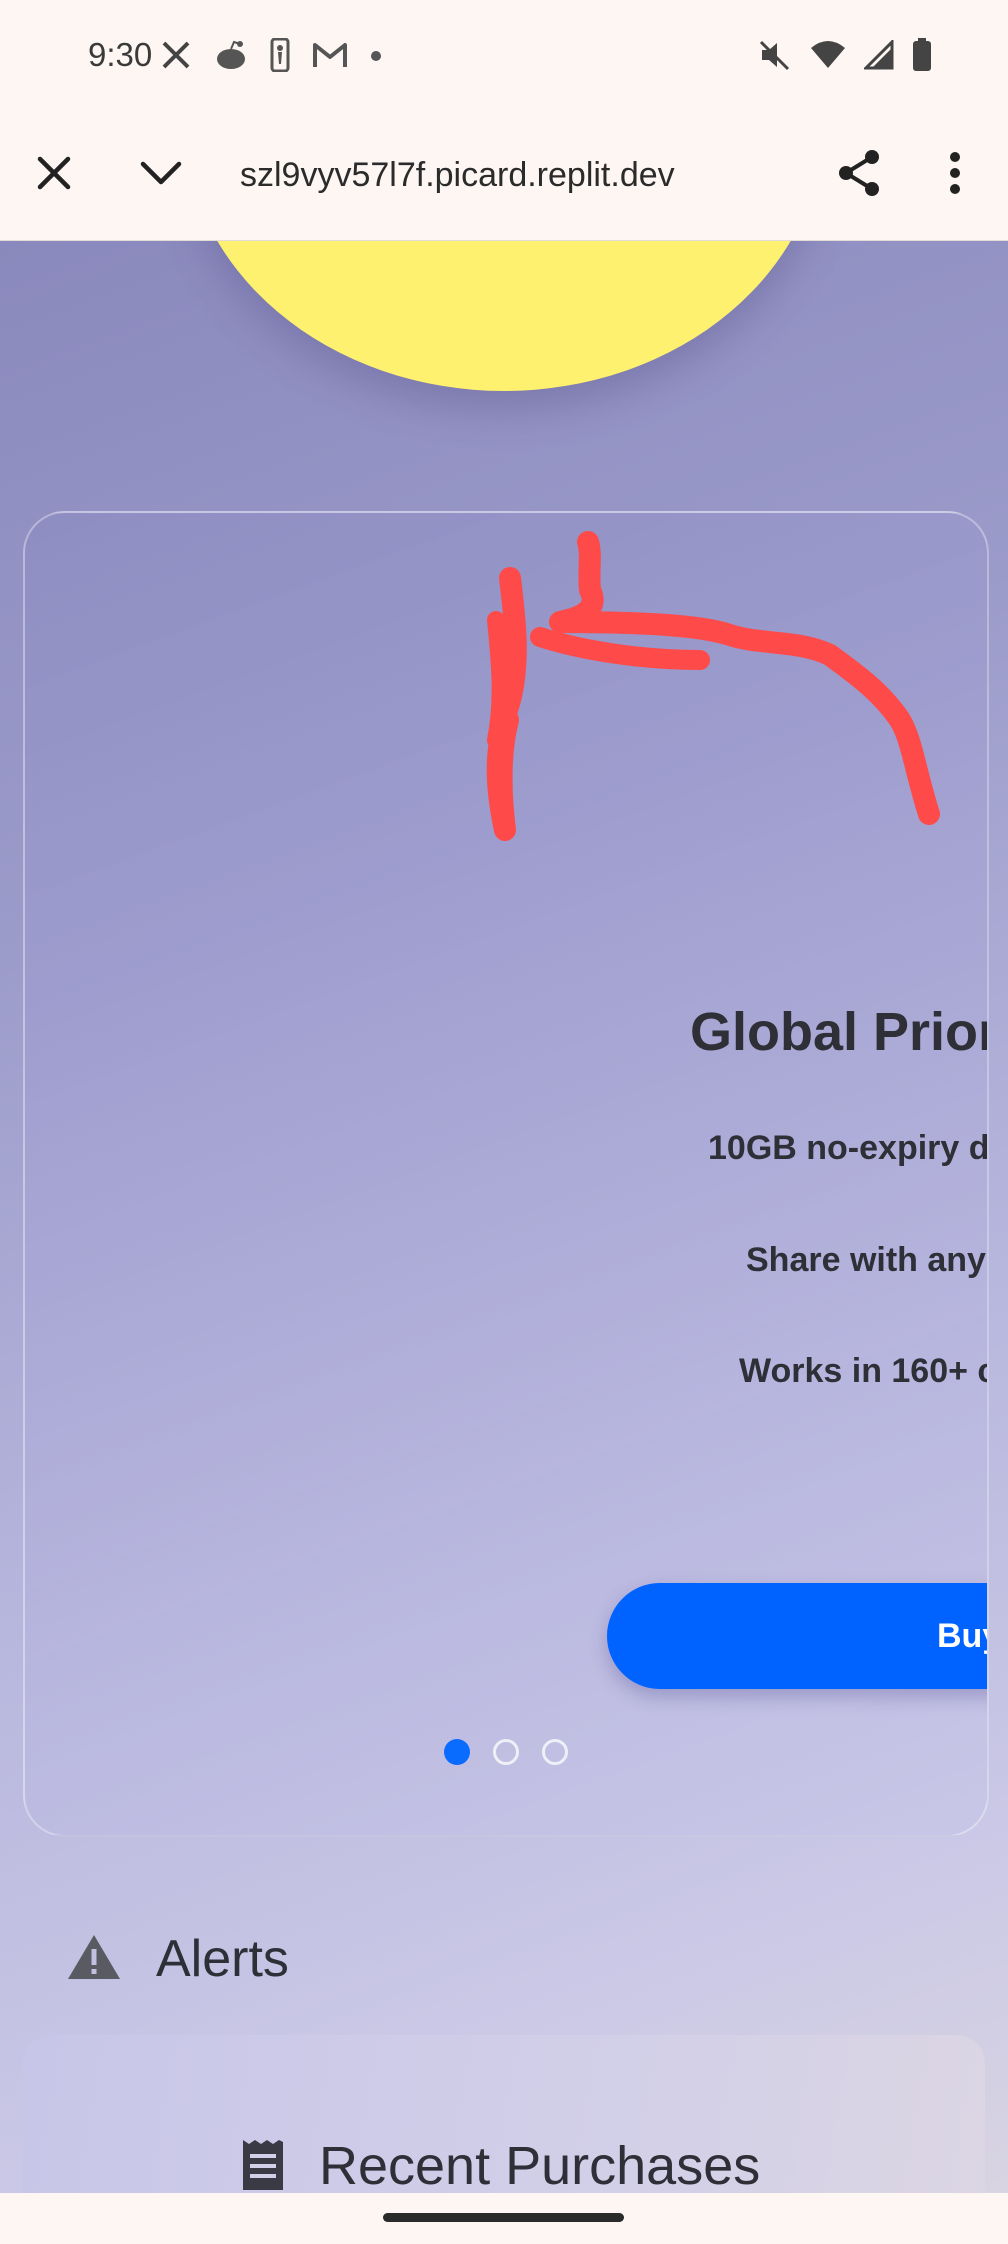 Image resolution: width=1008 pixels, height=2244 pixels. Describe the element at coordinates (922, 57) in the screenshot. I see `battery-icon` at that location.